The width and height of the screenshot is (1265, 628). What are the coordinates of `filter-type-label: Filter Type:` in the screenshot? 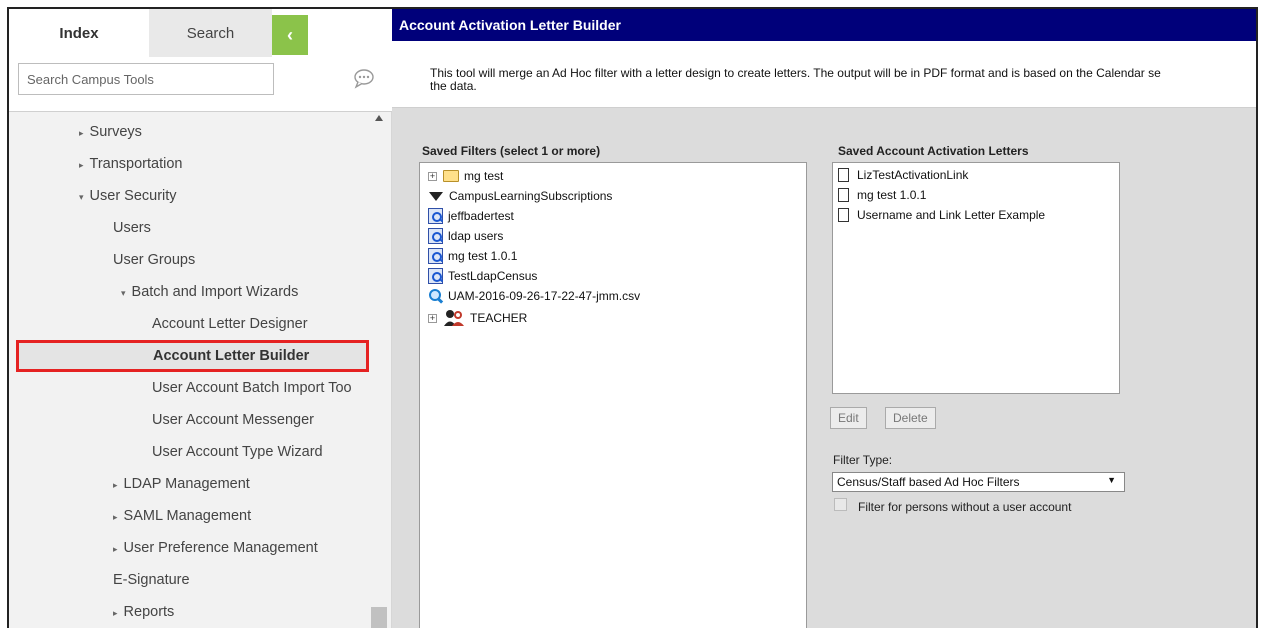 It's located at (863, 460).